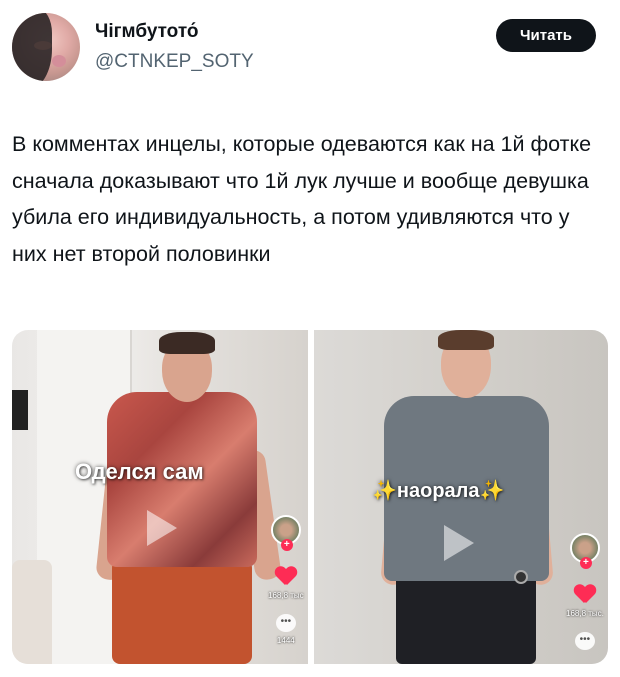  What do you see at coordinates (174, 62) in the screenshot?
I see `author-handle: @CTNKEP_SOTY` at bounding box center [174, 62].